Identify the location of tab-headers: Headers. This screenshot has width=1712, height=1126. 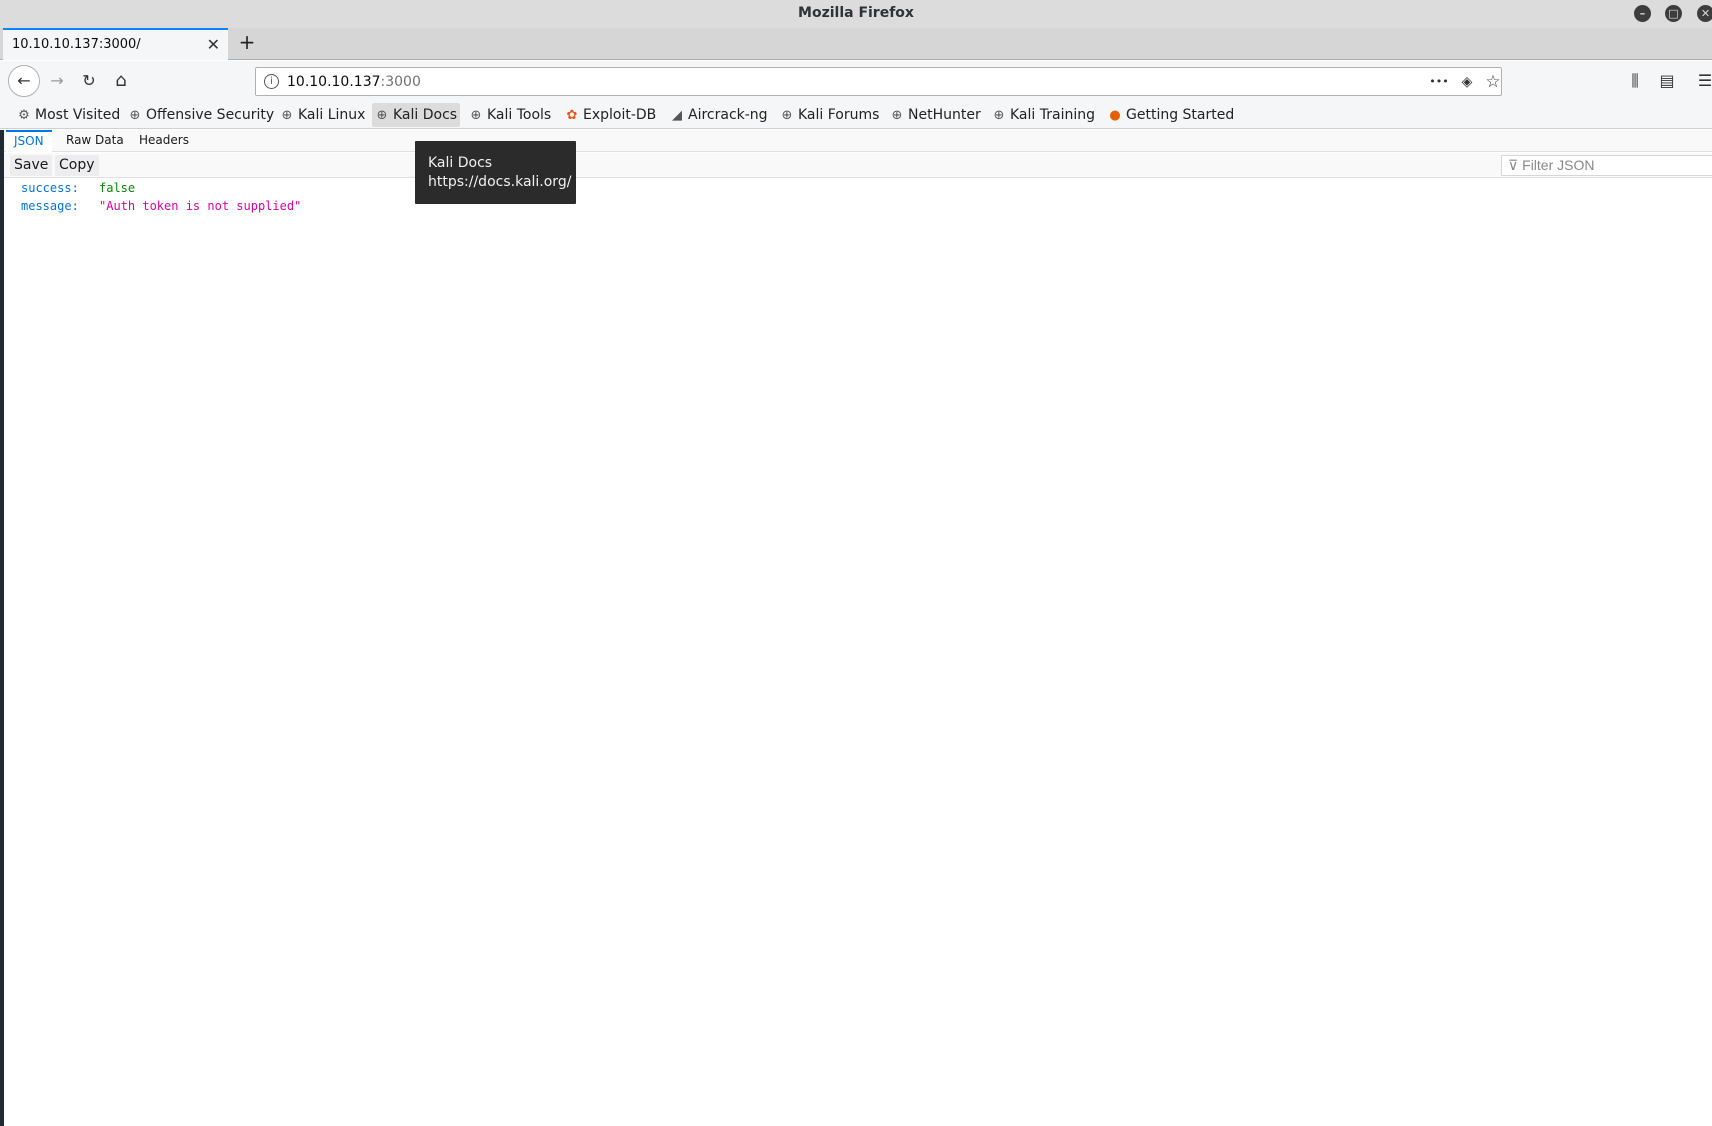
(164, 141).